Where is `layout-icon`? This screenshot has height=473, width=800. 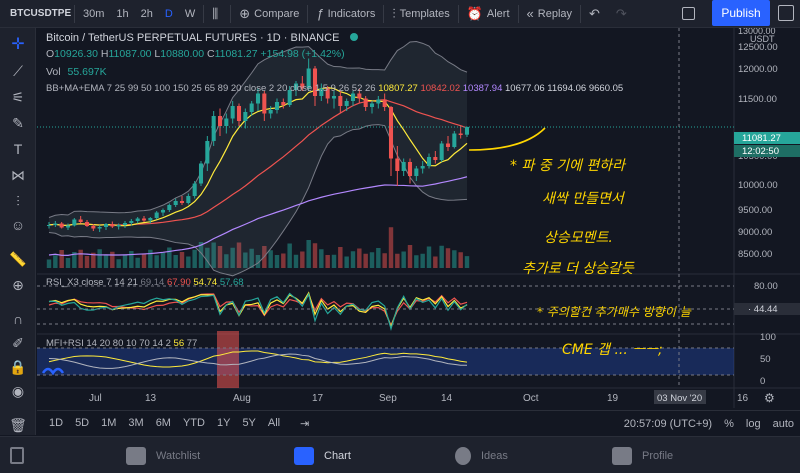 layout-icon is located at coordinates (786, 13).